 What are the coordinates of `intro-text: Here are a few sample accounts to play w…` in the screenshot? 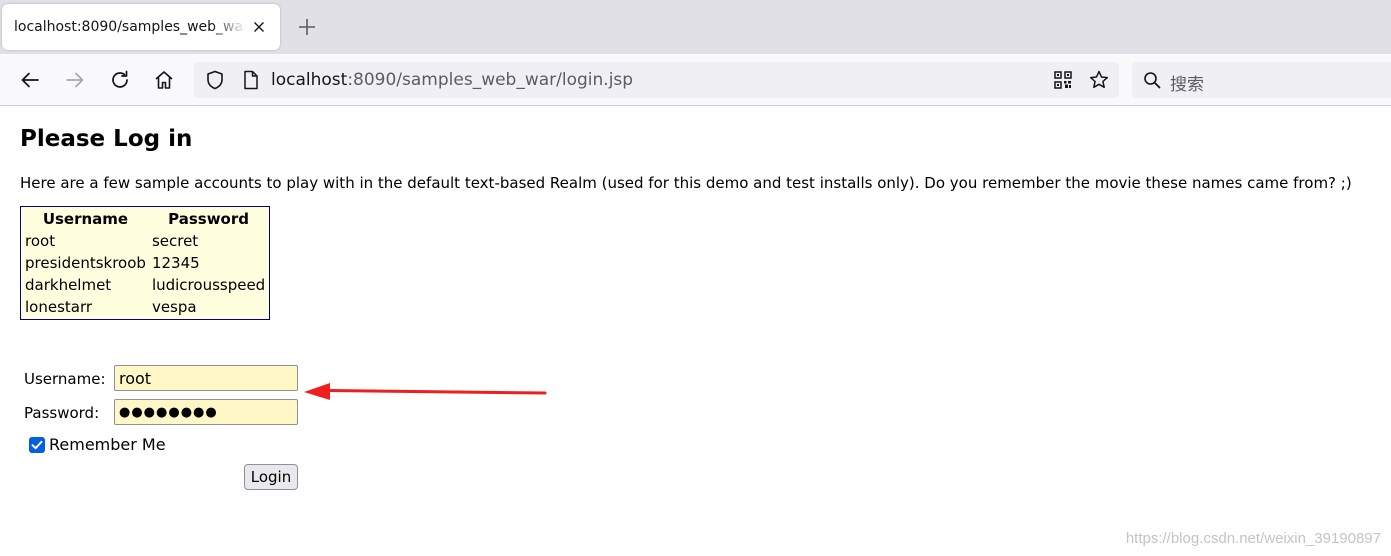 It's located at (686, 183).